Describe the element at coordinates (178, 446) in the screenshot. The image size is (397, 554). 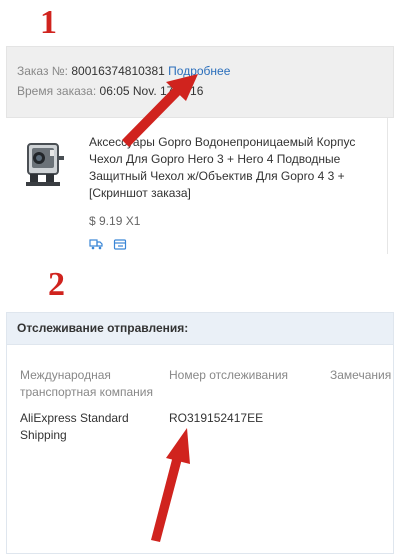
I see `arrow-2-head` at that location.